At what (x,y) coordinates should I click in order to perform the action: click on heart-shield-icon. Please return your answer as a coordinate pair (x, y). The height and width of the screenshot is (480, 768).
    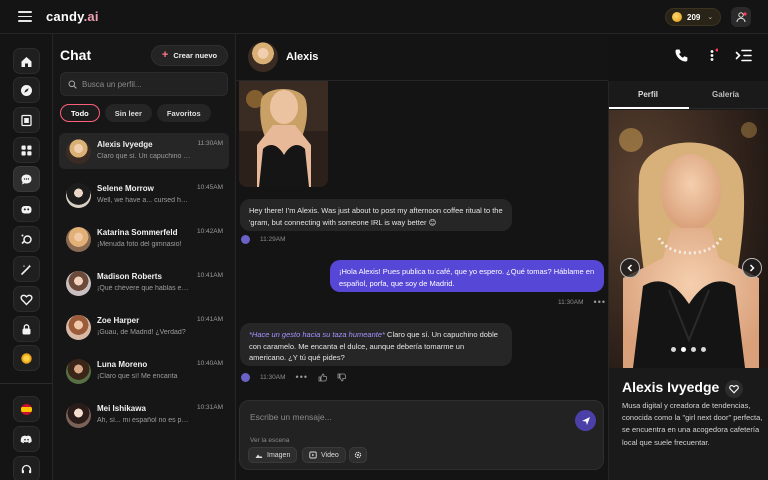
    Looking at the image, I should click on (26, 300).